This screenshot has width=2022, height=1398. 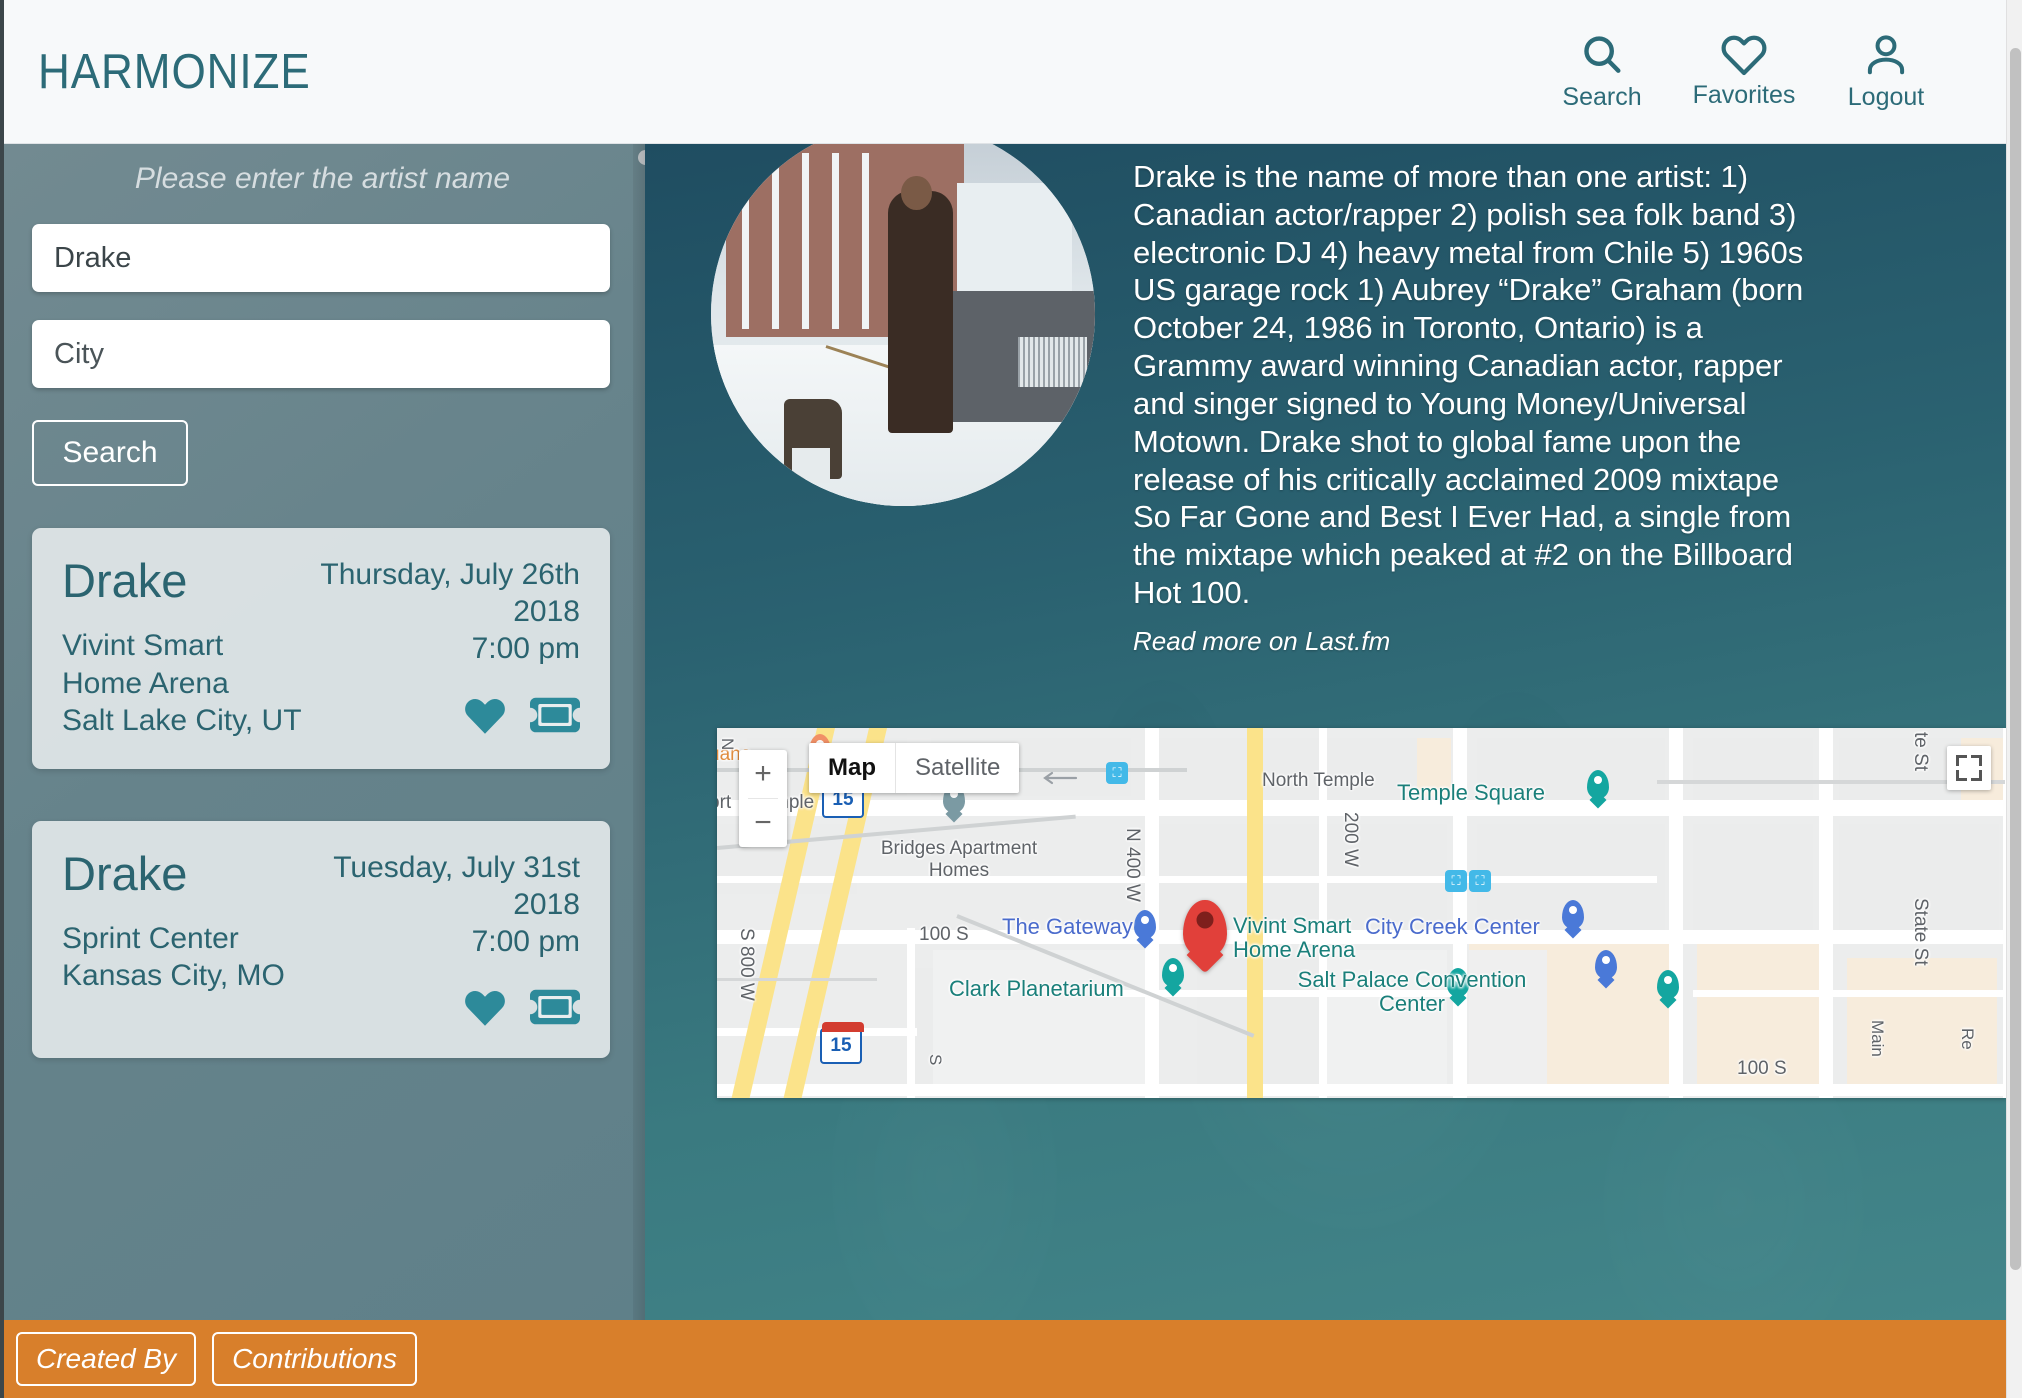 I want to click on map-zoom-in-button: +, so click(x=763, y=774).